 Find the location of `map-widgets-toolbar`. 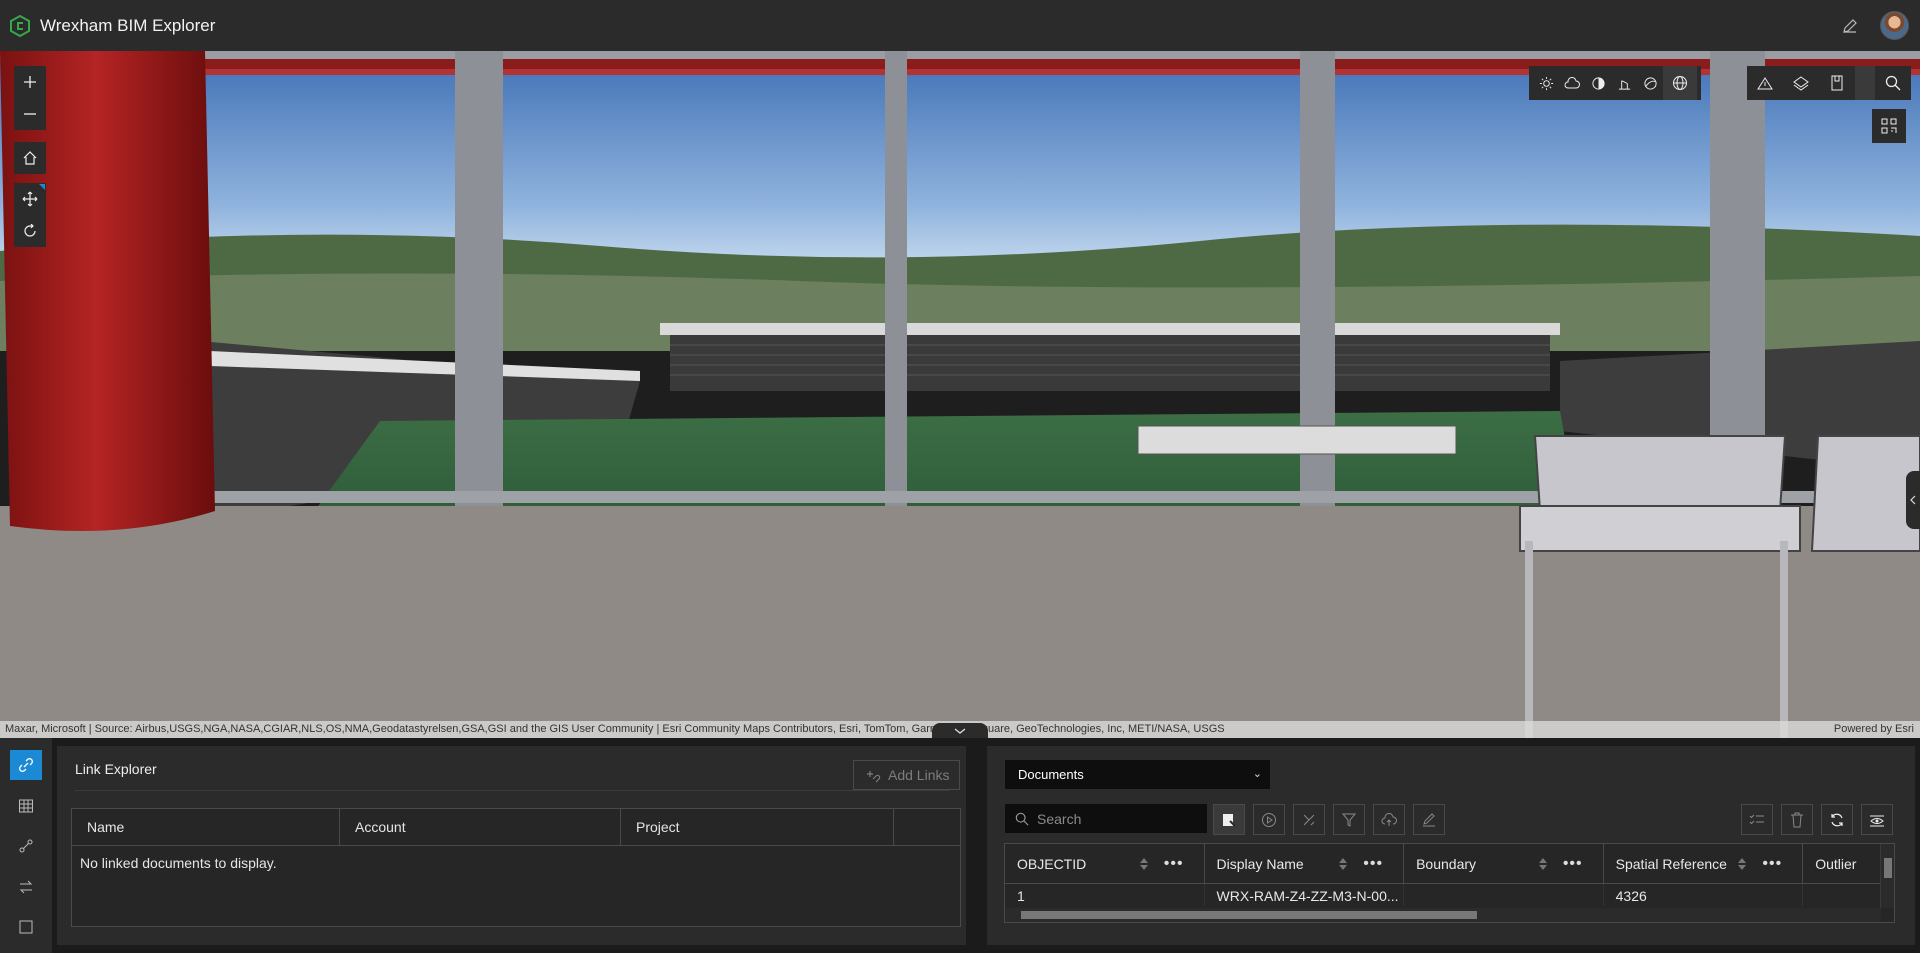

map-widgets-toolbar is located at coordinates (1829, 83).